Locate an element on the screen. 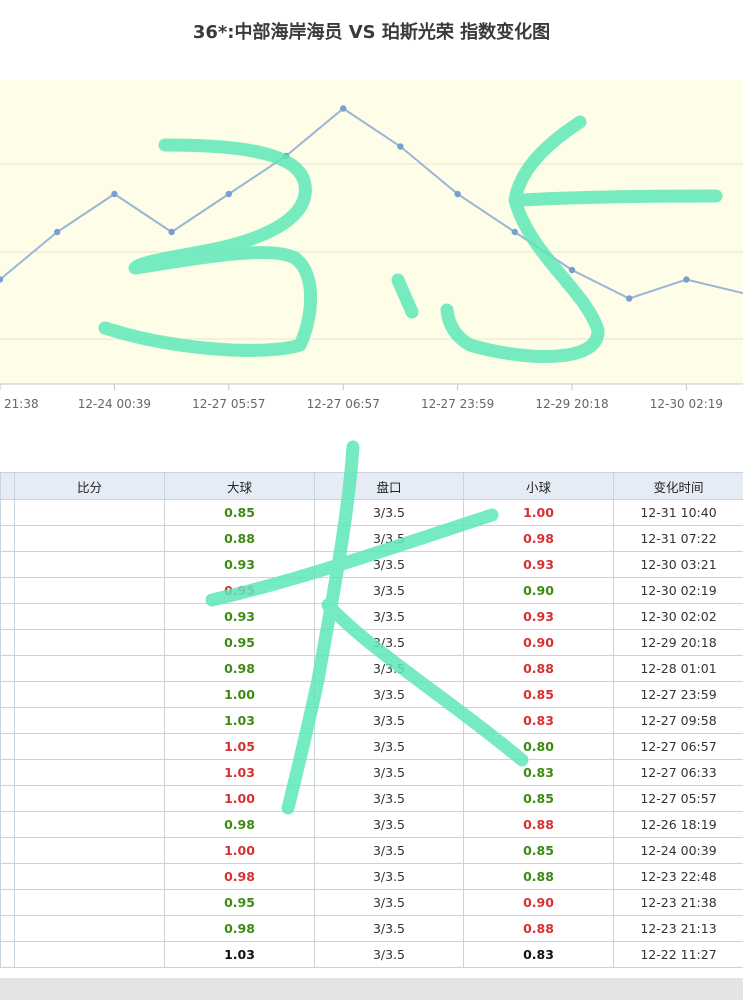  page-title: 36*:中部海岸海员 VS 珀斯光荣 指数变化图 is located at coordinates (371, 32).